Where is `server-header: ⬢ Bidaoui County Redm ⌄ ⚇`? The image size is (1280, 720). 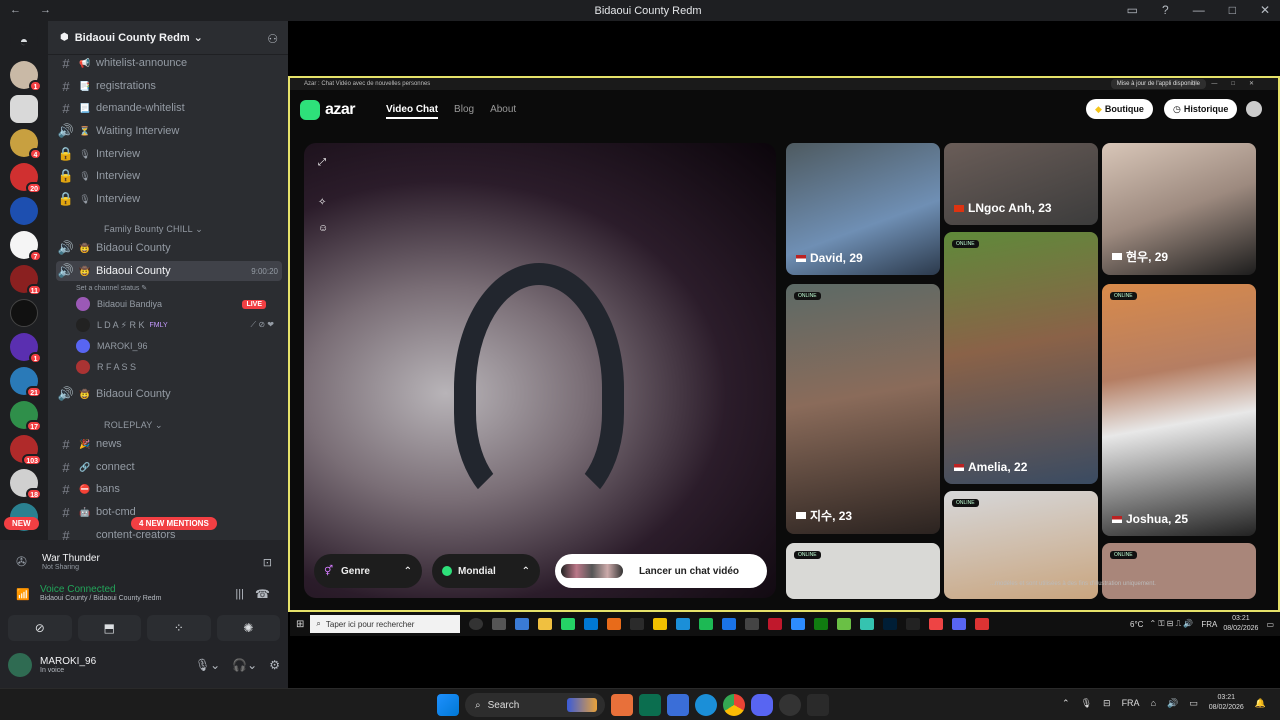
server-header: ⬢ Bidaoui County Redm ⌄ ⚇ is located at coordinates (168, 38).